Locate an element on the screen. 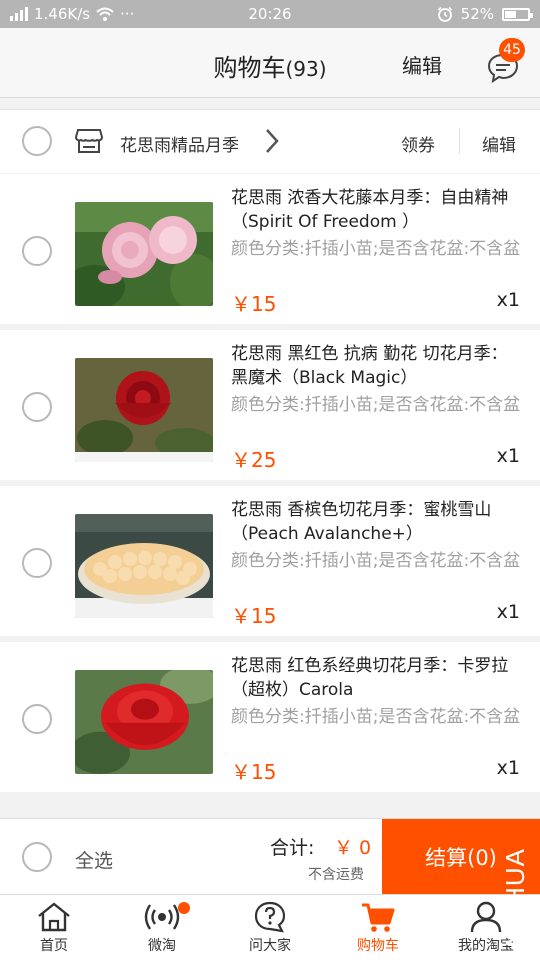 The width and height of the screenshot is (540, 960). shop-row: 花思雨精品月季 领券 编辑 is located at coordinates (270, 141).